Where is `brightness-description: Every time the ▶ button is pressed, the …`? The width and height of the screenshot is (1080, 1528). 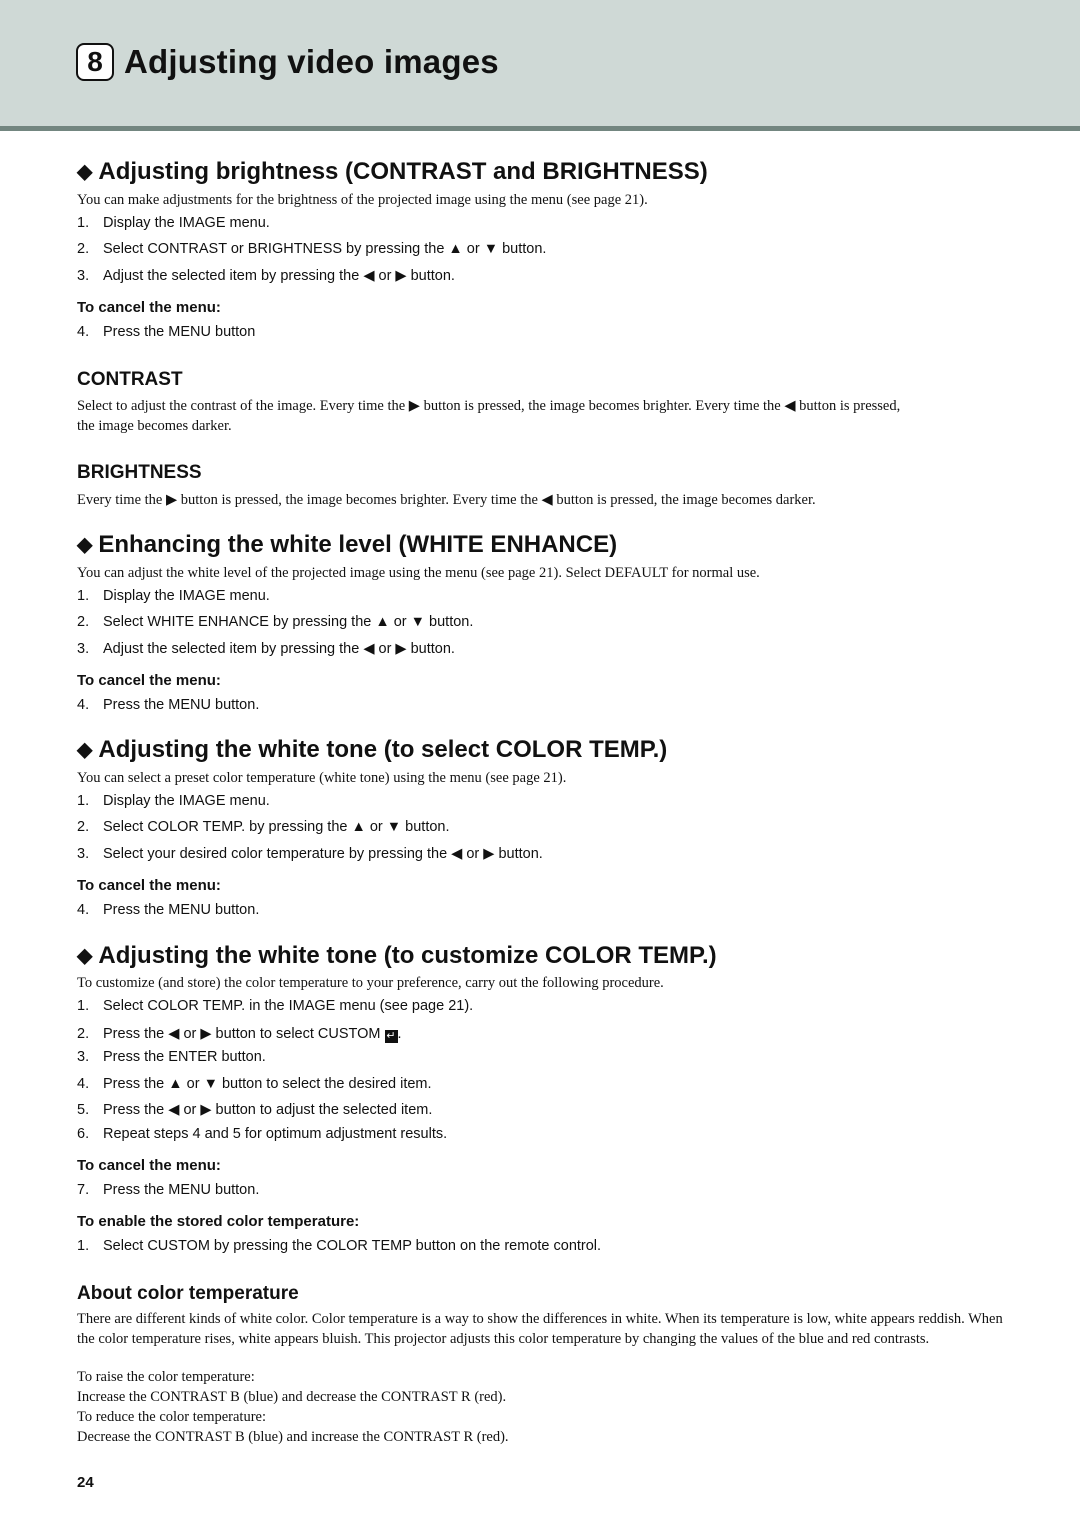
brightness-description: Every time the ▶ button is pressed, the … is located at coordinates (446, 500).